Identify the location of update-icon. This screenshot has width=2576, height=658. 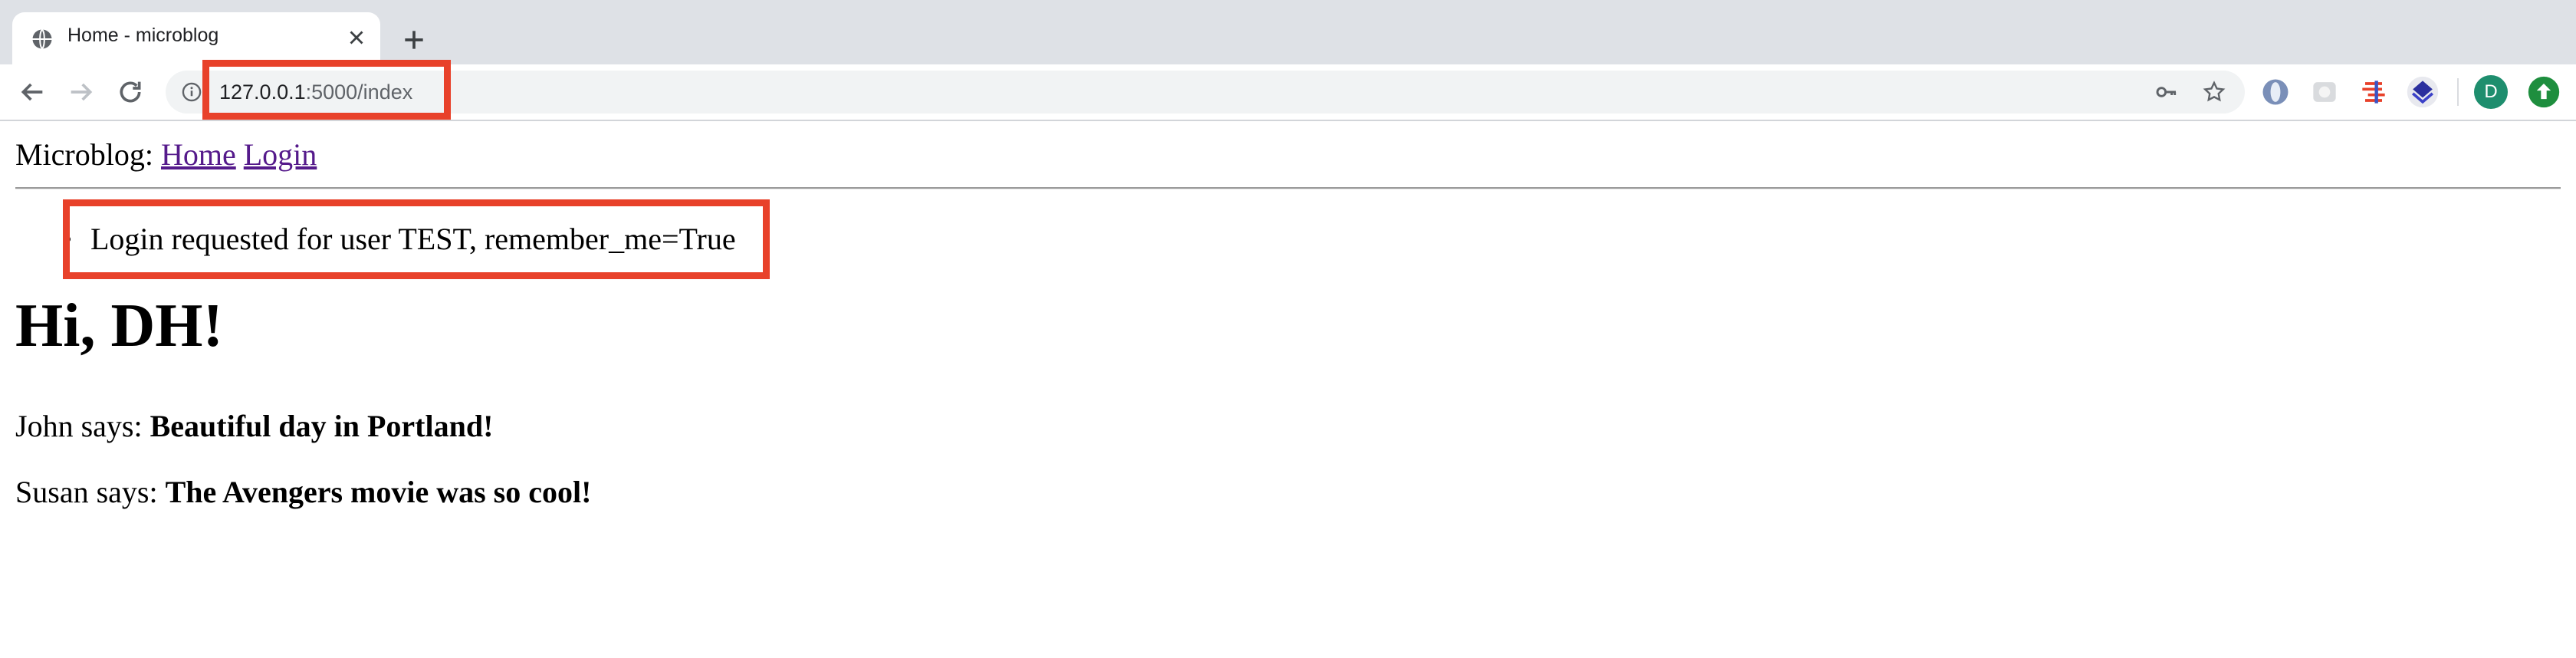
(2544, 92).